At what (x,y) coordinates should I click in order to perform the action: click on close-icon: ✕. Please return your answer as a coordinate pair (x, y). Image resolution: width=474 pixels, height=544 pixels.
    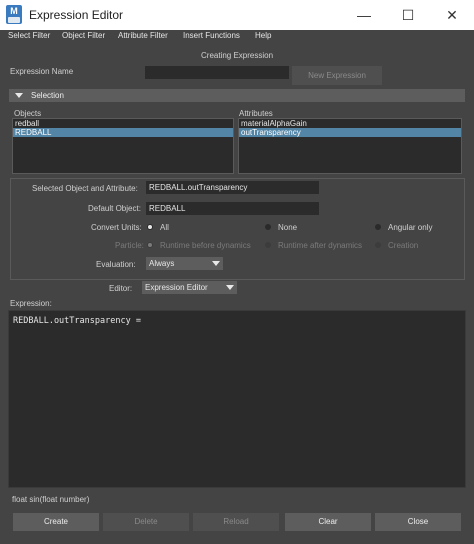
    Looking at the image, I should click on (452, 15).